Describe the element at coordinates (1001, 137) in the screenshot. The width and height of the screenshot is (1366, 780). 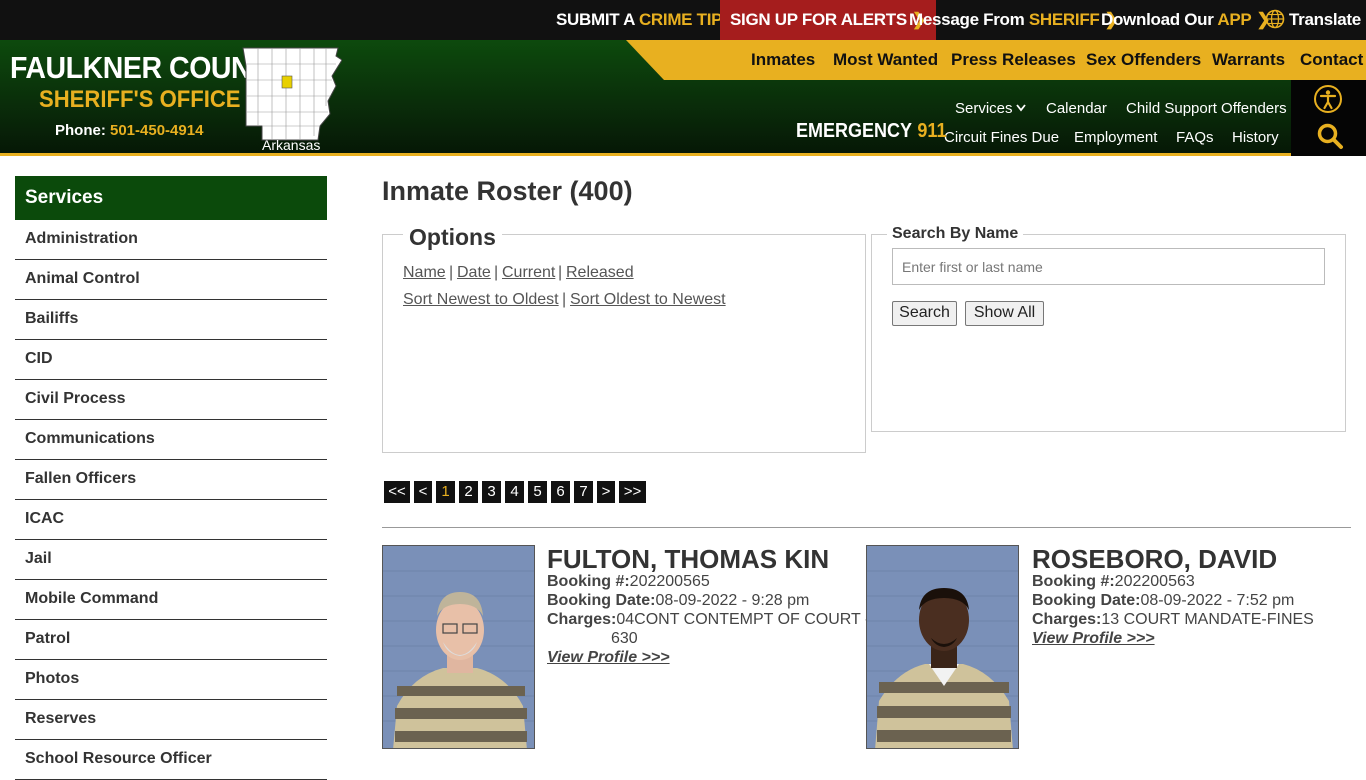
I see `nav-circuit-fines-due: Circuit Fines Due` at that location.